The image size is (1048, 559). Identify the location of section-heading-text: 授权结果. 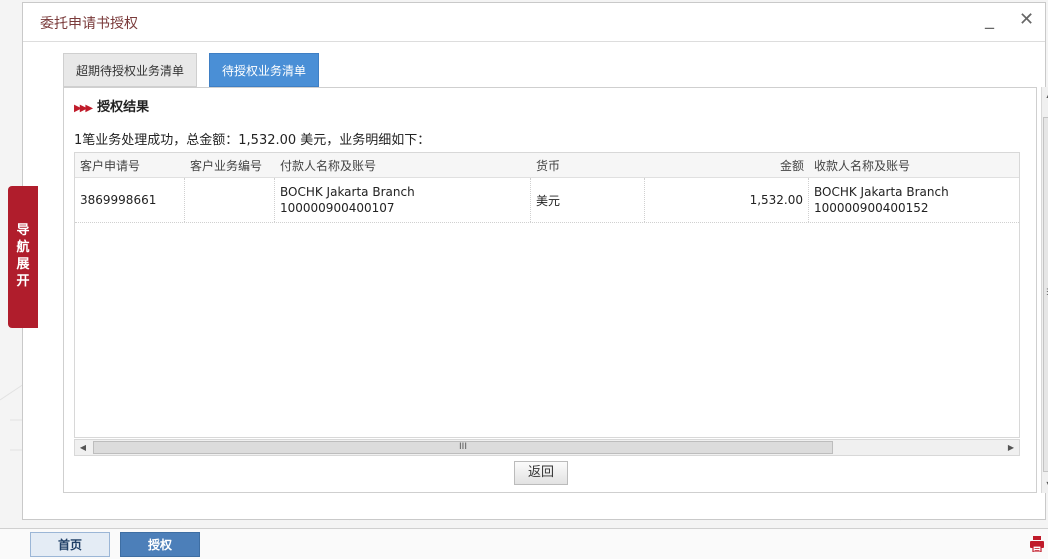
(123, 107).